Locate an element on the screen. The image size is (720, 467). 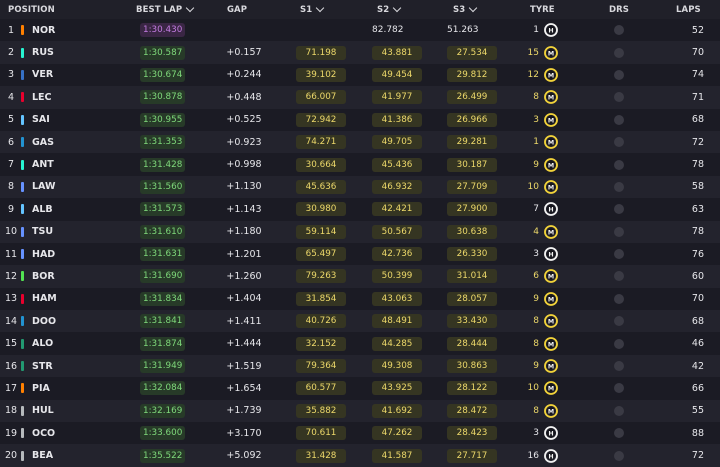
s3-cell: 33.430 is located at coordinates (475, 321).